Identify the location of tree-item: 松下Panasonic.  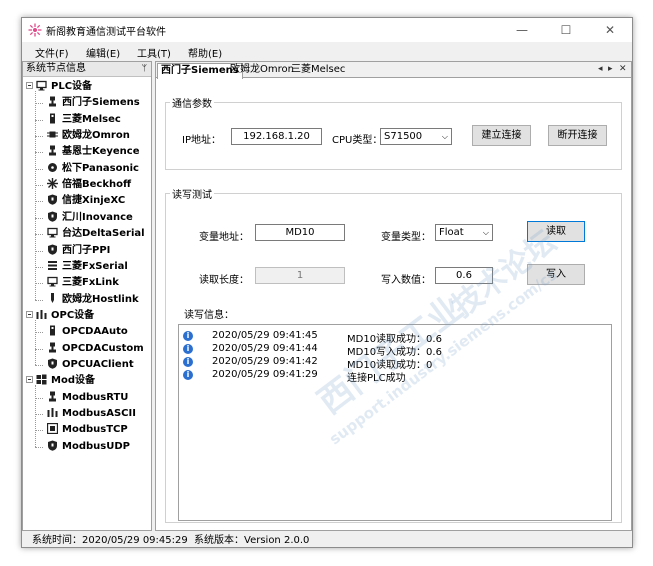
(93, 169).